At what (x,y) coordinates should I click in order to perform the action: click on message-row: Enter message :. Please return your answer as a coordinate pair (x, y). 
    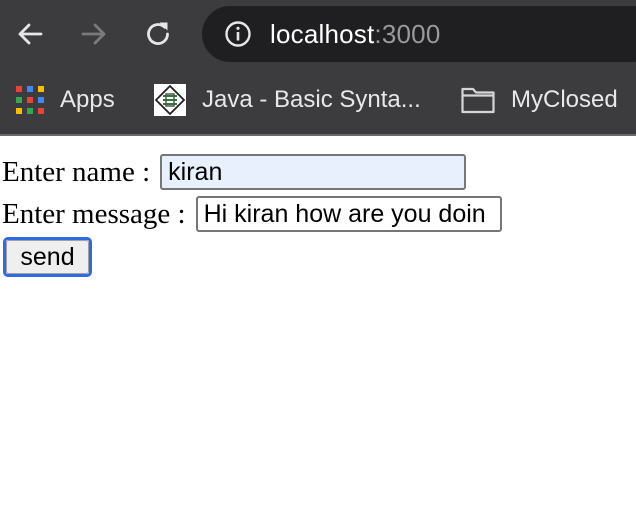
    Looking at the image, I should click on (252, 214).